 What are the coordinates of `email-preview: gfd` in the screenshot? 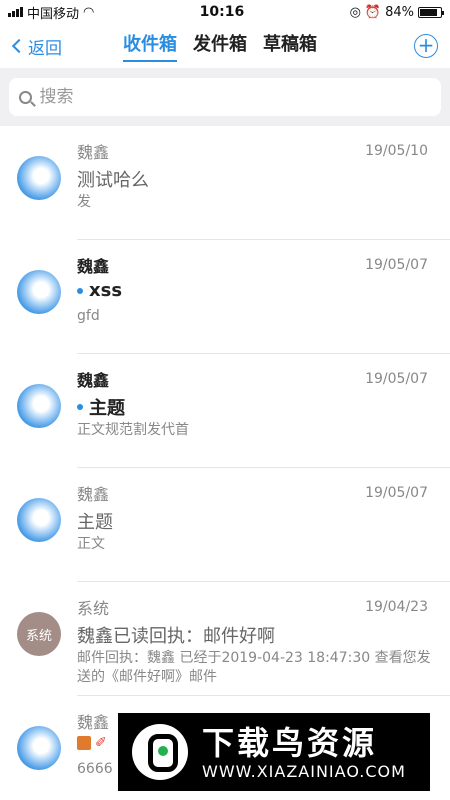 It's located at (88, 316).